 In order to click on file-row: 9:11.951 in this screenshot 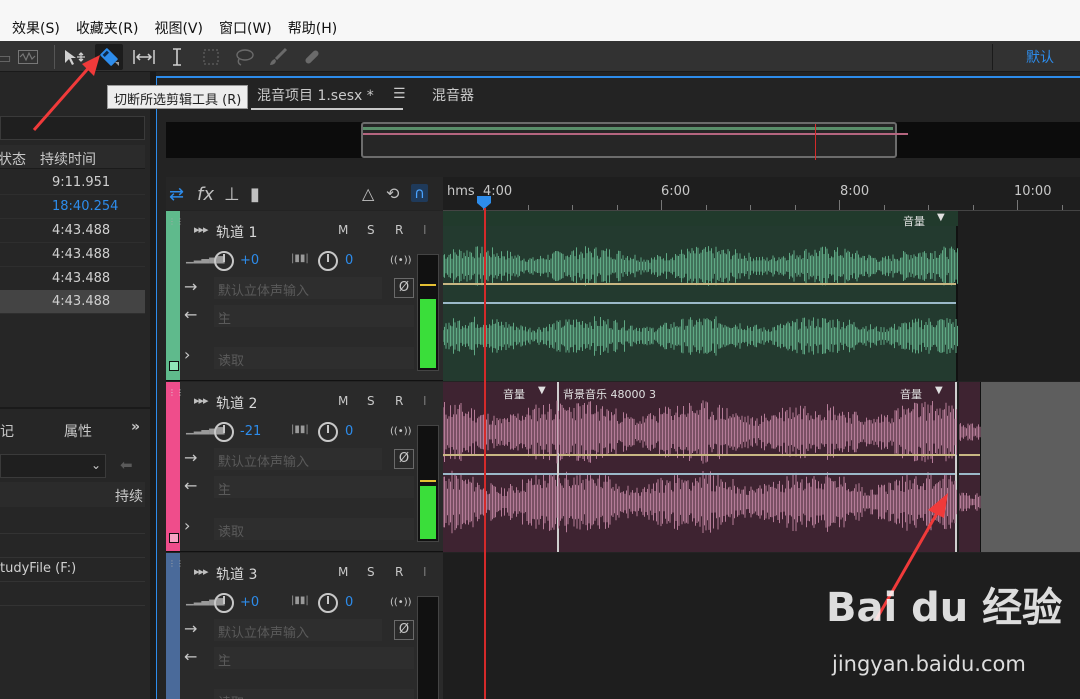, I will do `click(72, 183)`.